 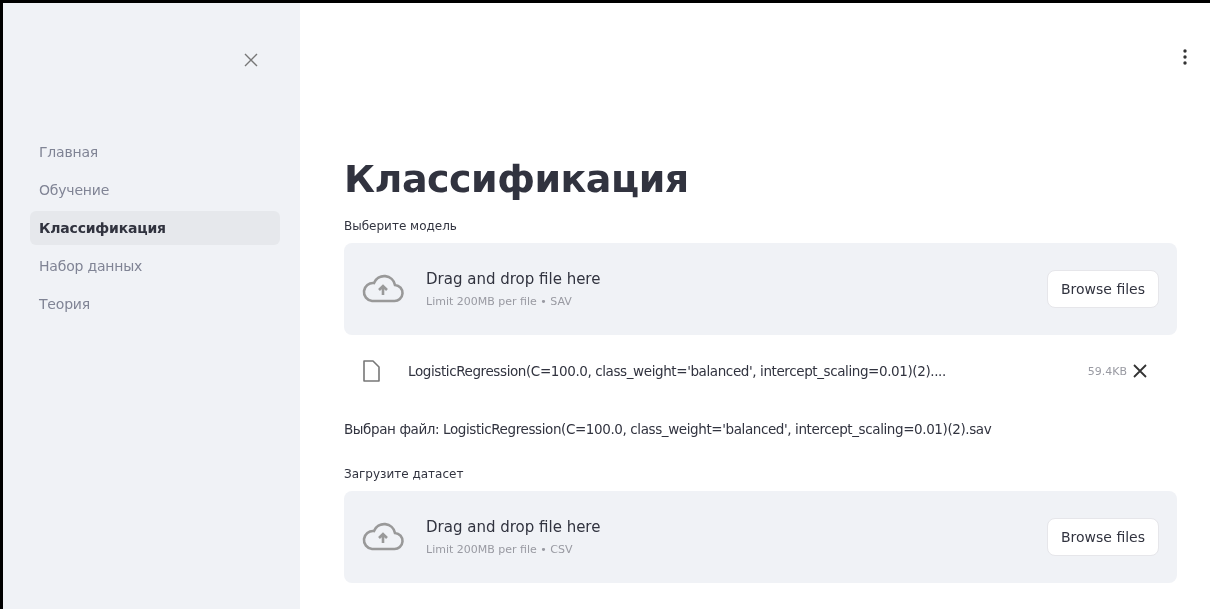 What do you see at coordinates (517, 179) in the screenshot?
I see `page-title: Классификация` at bounding box center [517, 179].